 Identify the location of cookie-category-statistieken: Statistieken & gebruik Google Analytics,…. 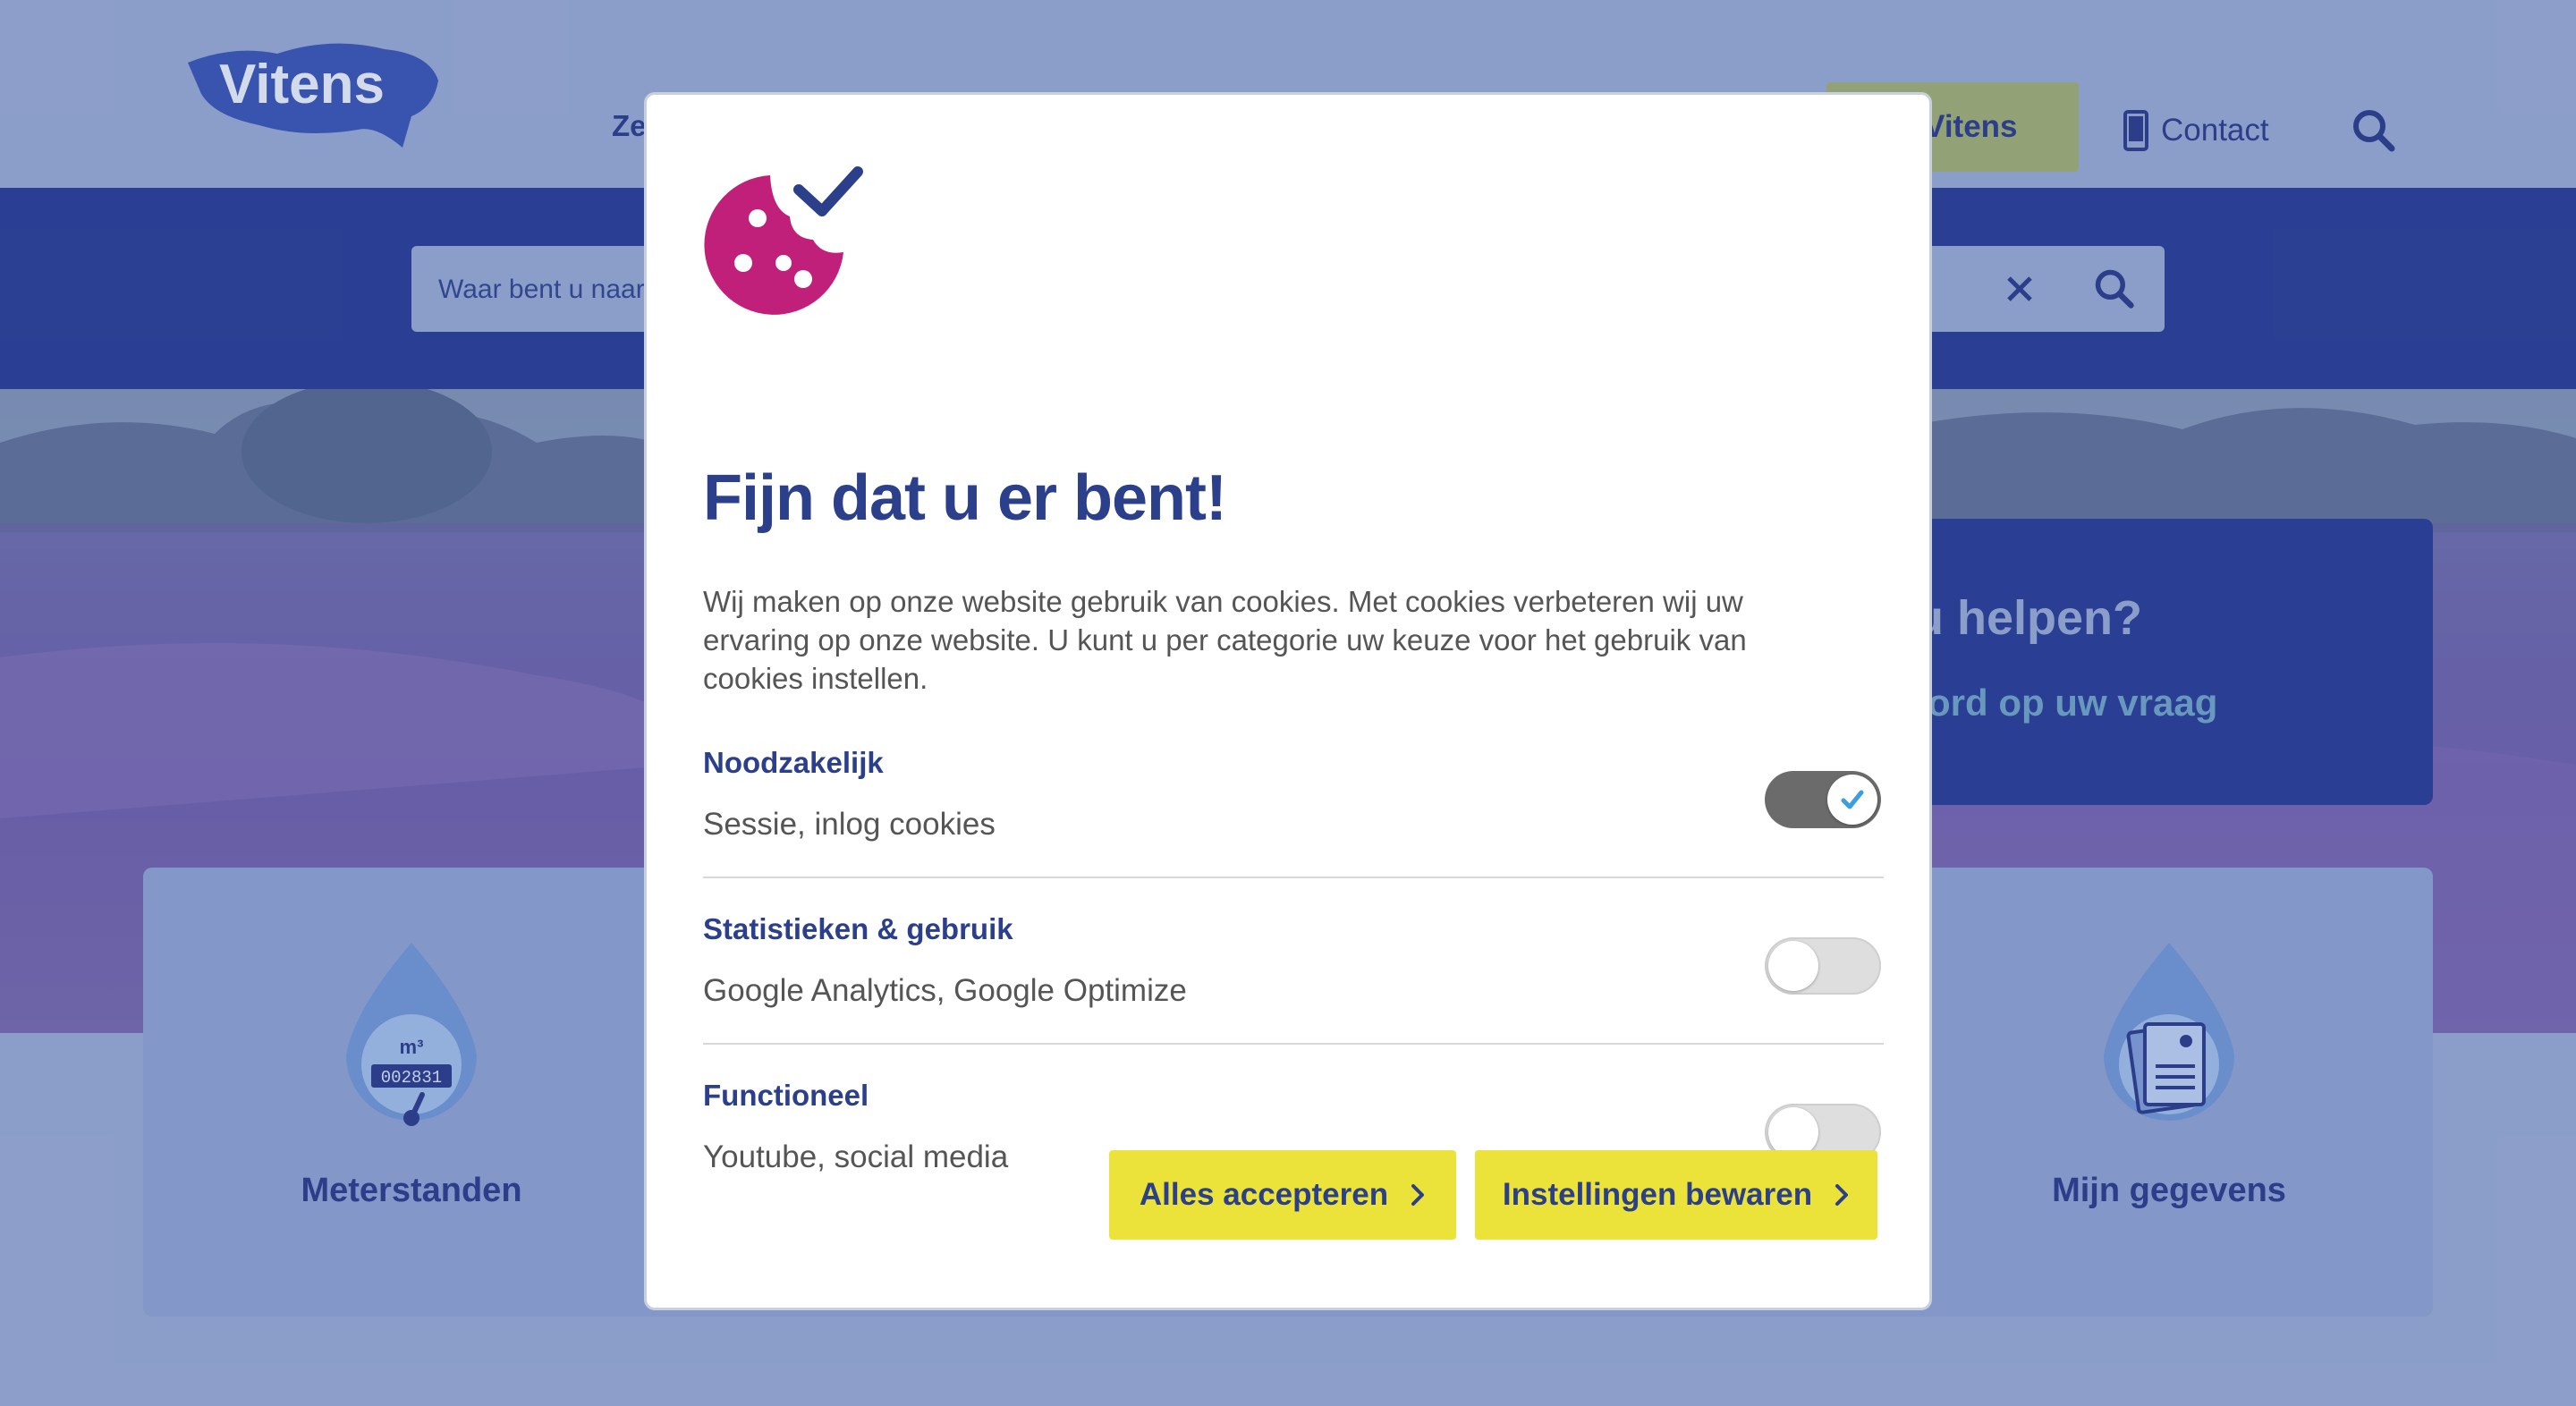
(1293, 962).